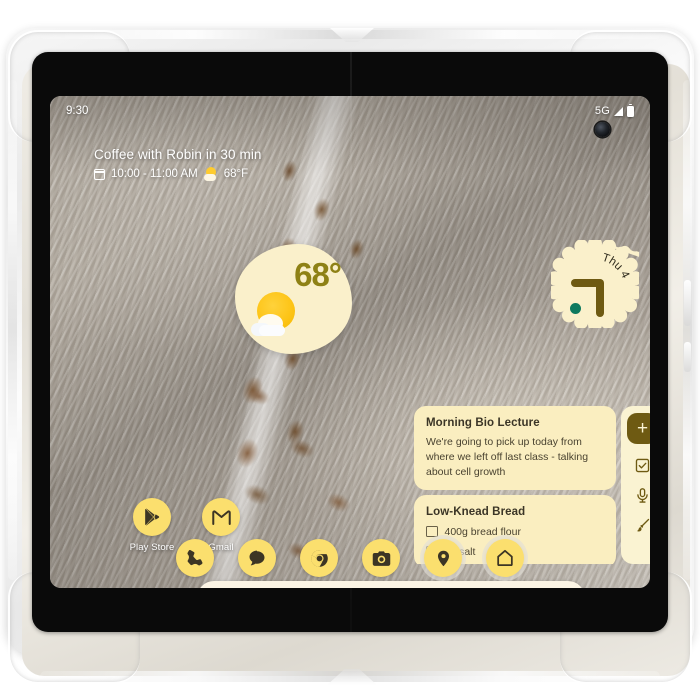  I want to click on case-power-button-cutout, so click(687, 357).